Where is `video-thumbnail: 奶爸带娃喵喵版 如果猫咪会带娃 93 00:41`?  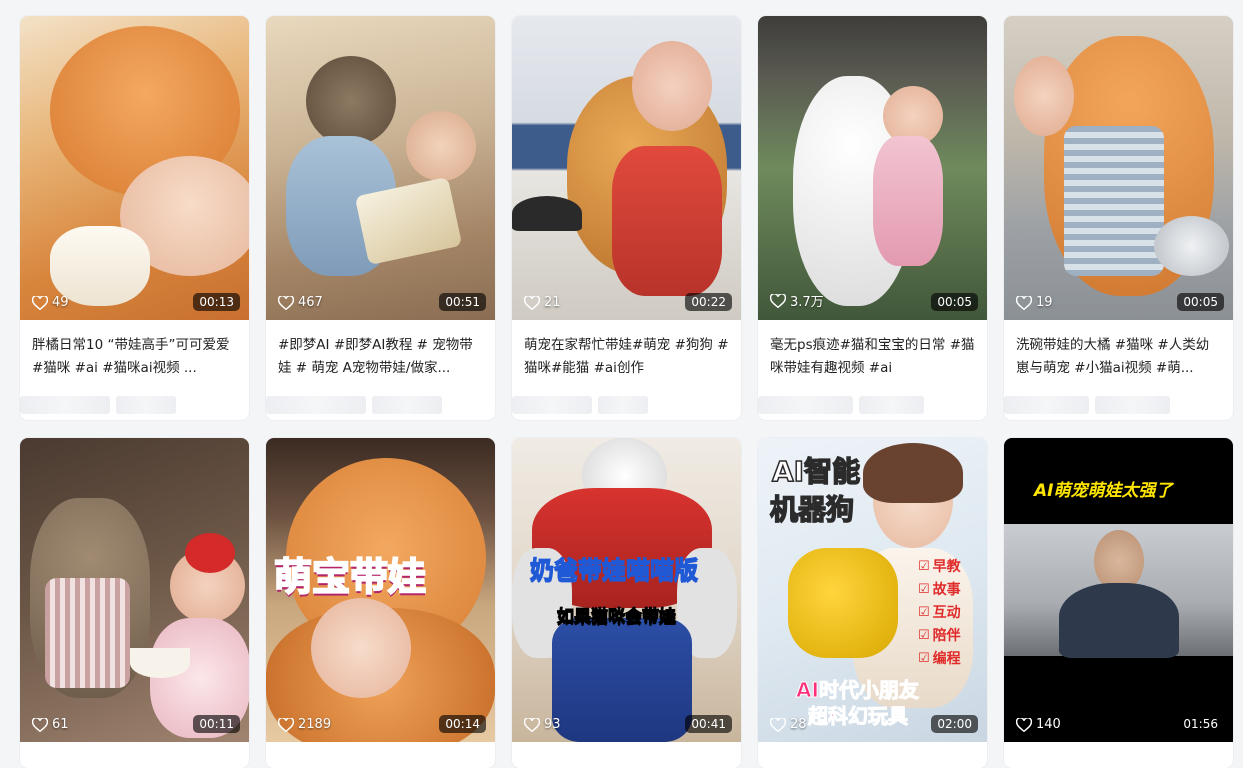
video-thumbnail: 奶爸带娃喵喵版 如果猫咪会带娃 93 00:41 is located at coordinates (626, 590).